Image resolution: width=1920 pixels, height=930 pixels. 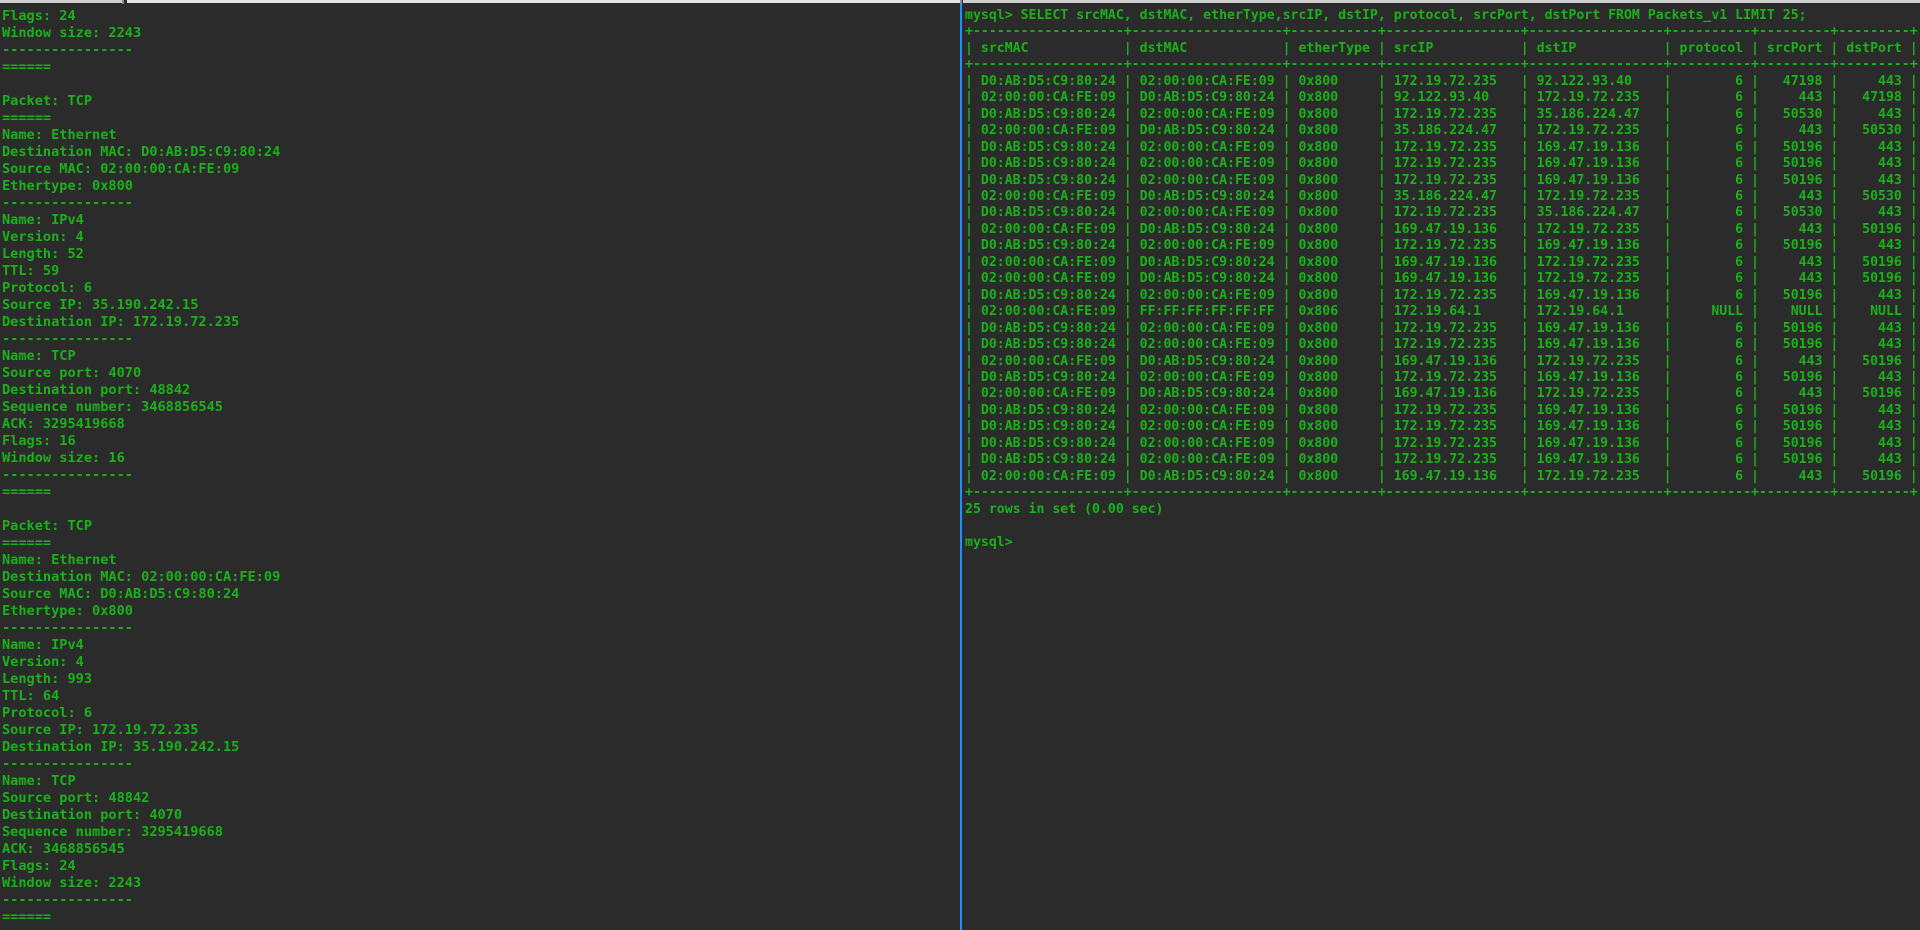 What do you see at coordinates (1441, 1) in the screenshot?
I see `chrome-tab-right` at bounding box center [1441, 1].